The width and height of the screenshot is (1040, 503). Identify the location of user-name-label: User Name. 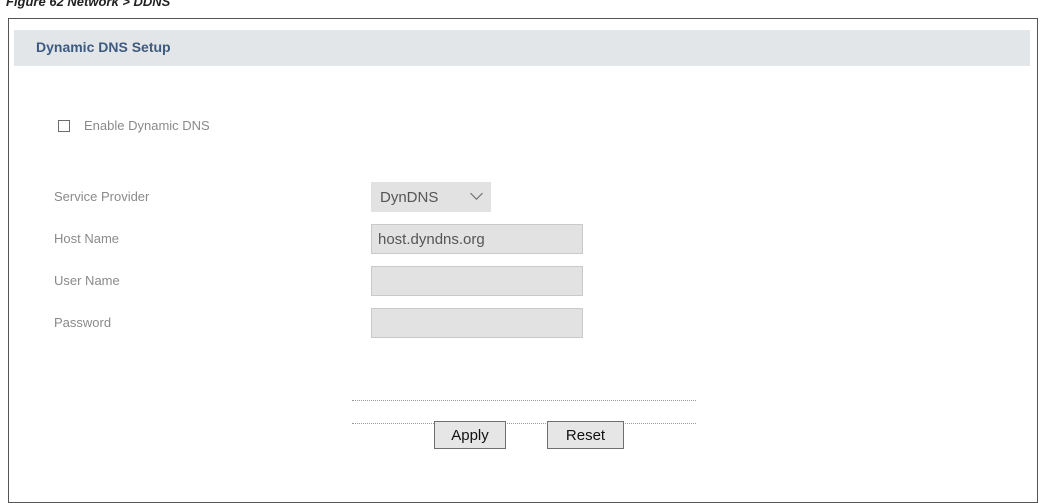
(87, 280).